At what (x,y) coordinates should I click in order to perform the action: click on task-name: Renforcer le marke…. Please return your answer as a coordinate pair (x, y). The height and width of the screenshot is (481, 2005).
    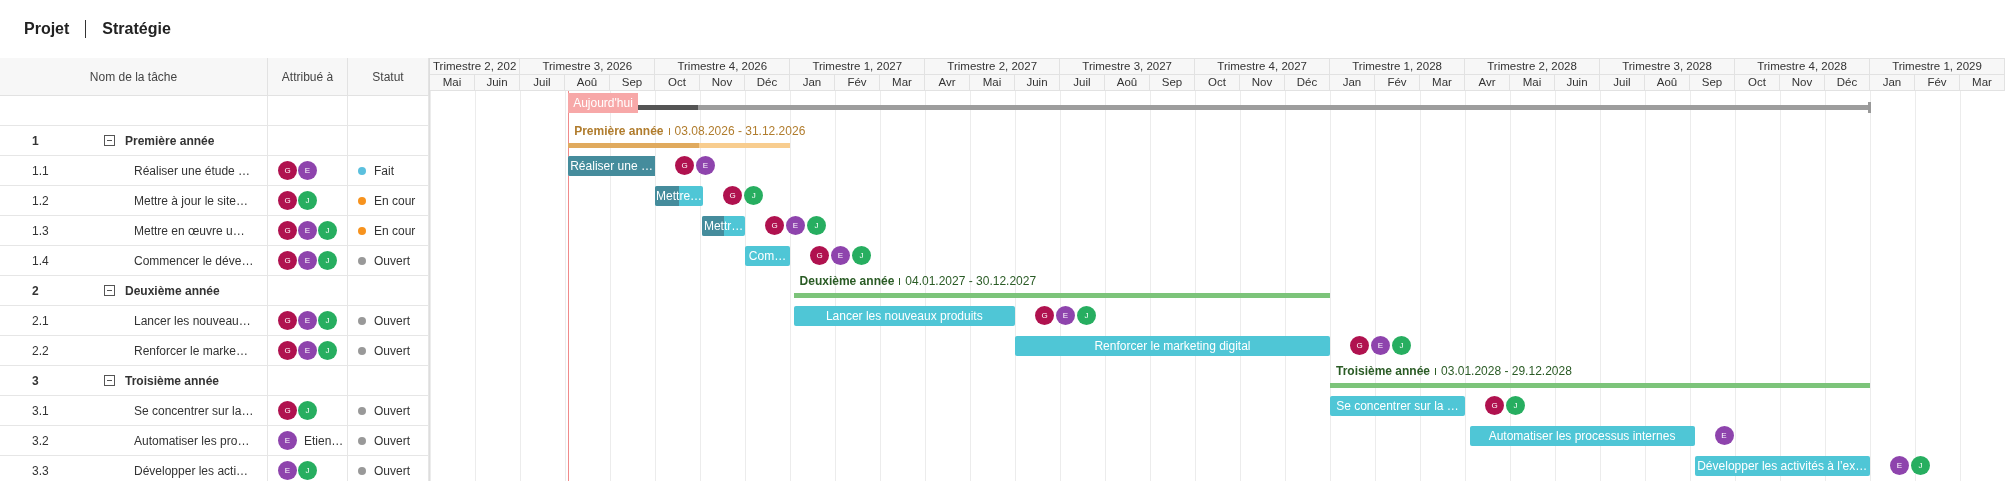
    Looking at the image, I should click on (191, 350).